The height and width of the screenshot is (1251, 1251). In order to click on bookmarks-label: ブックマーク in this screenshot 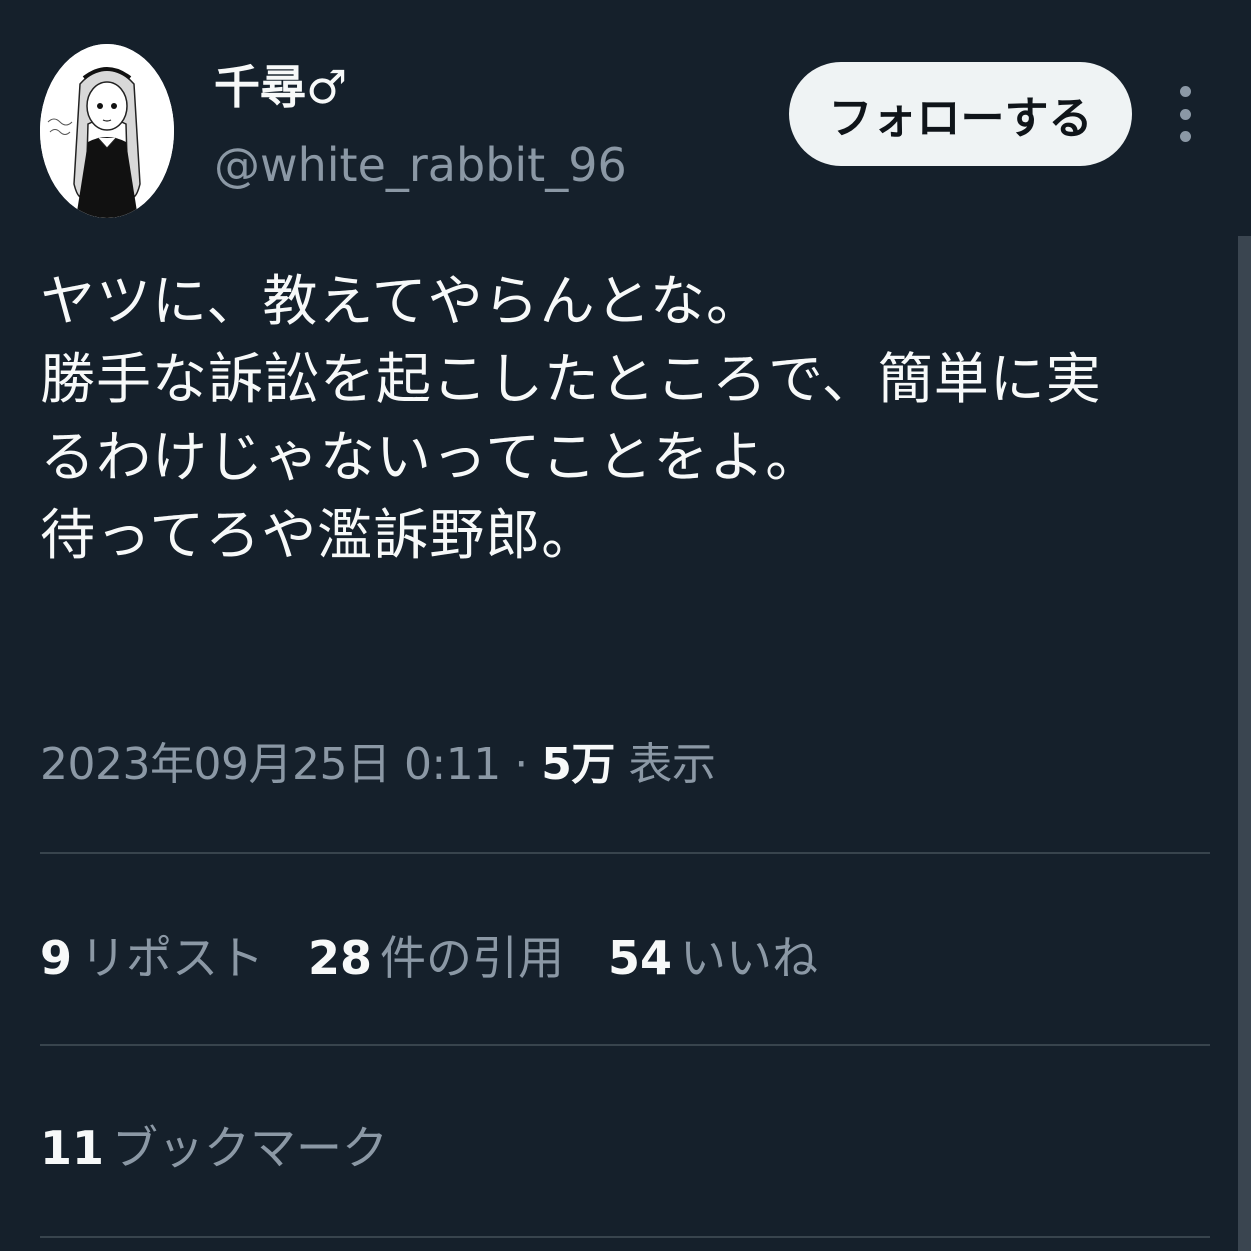, I will do `click(250, 1148)`.